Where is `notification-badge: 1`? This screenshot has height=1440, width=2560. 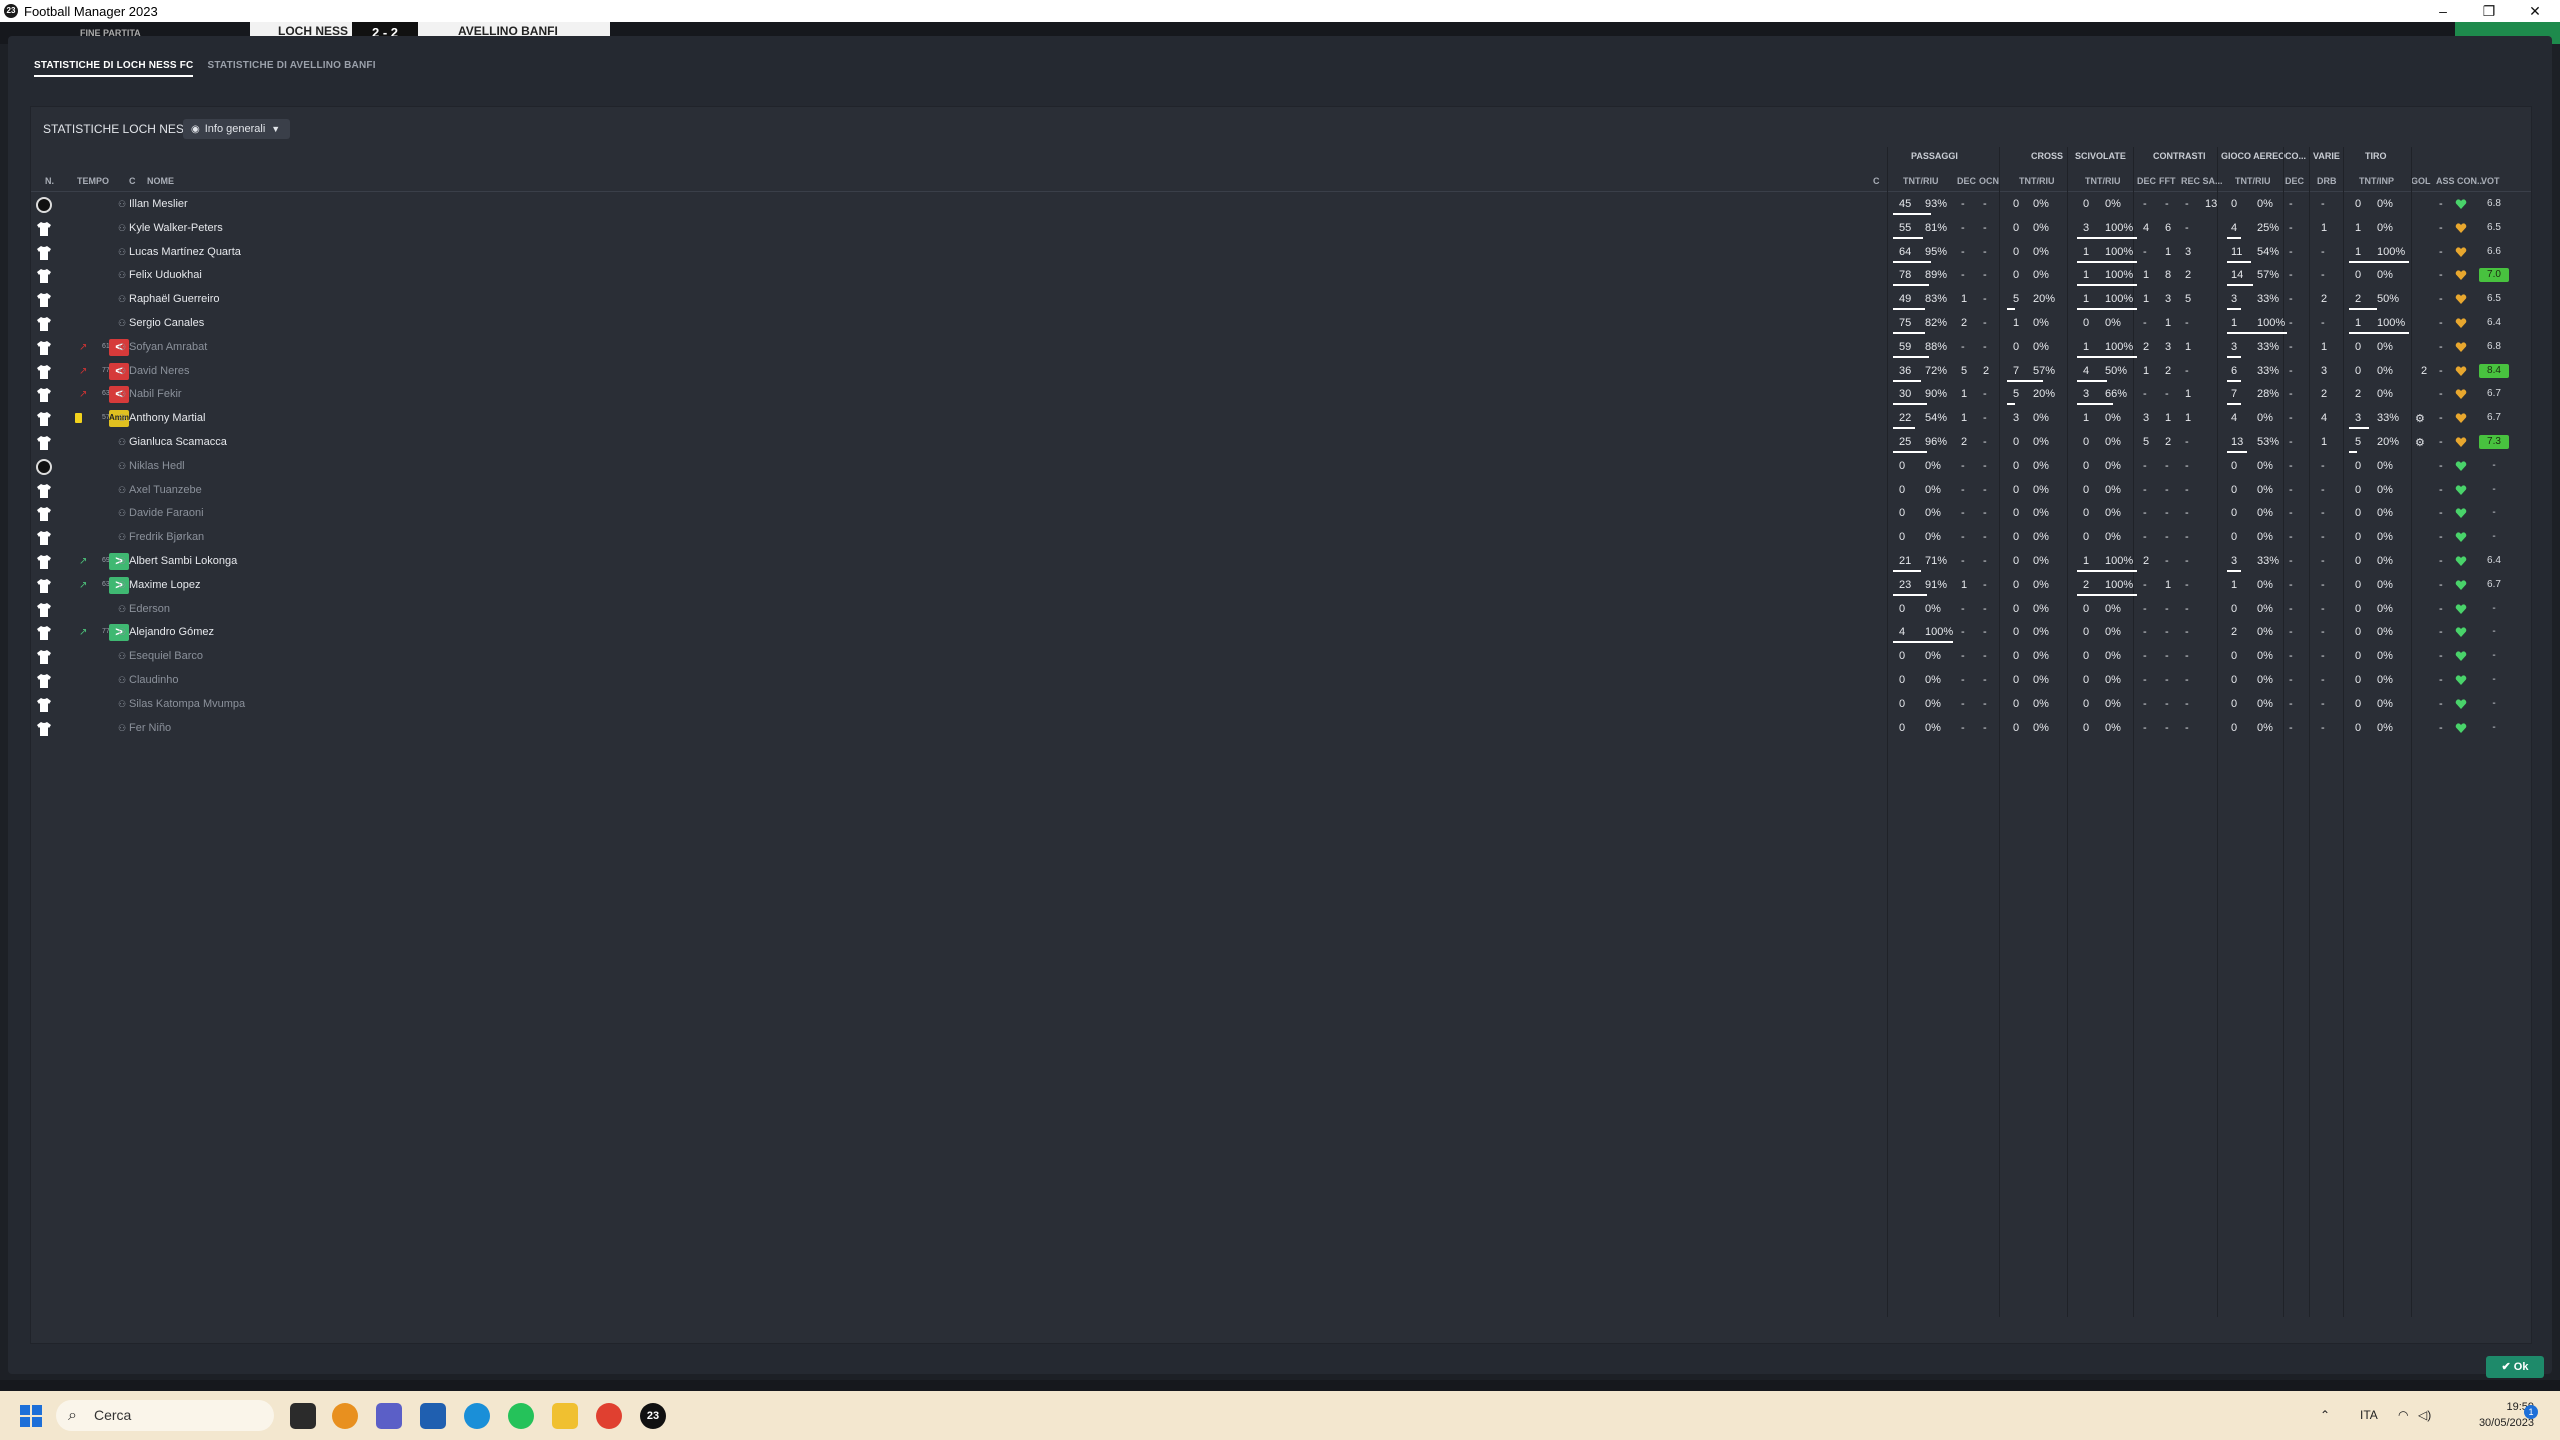
notification-badge: 1 is located at coordinates (2531, 1412).